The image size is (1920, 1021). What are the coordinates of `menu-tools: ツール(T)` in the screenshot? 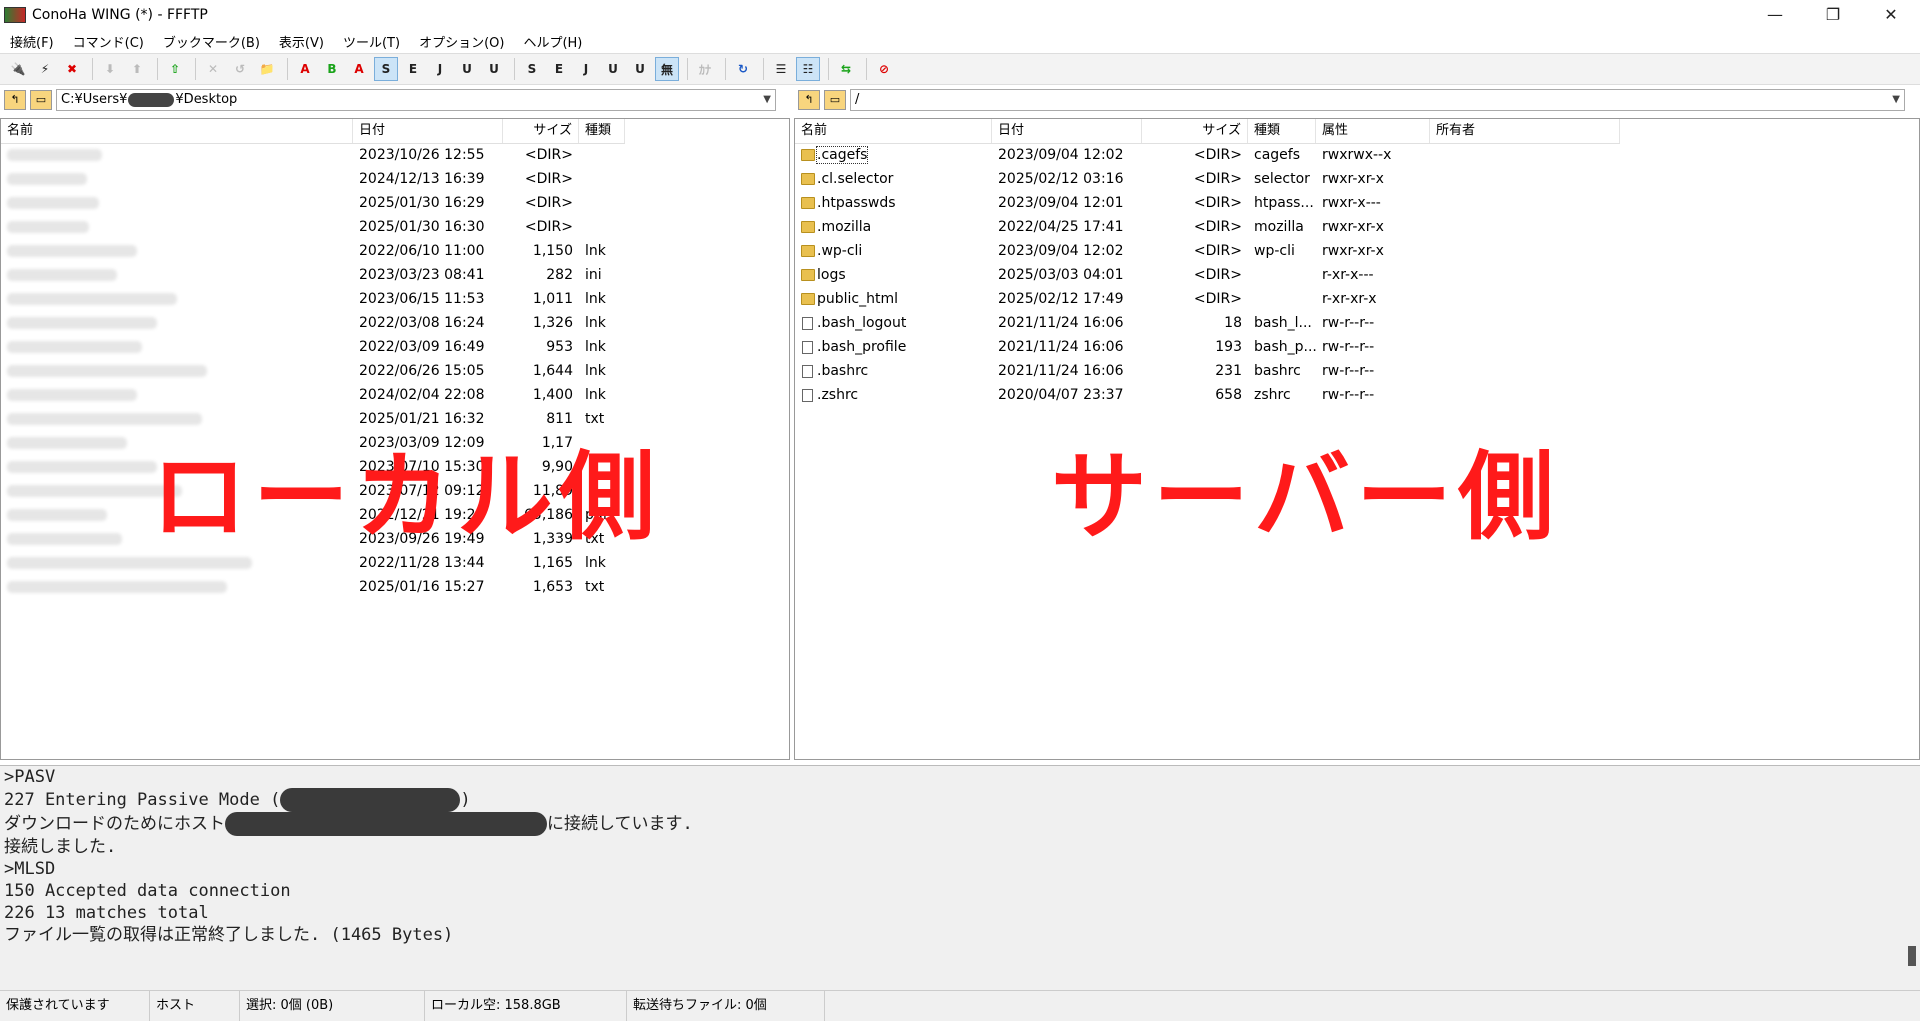 It's located at (371, 41).